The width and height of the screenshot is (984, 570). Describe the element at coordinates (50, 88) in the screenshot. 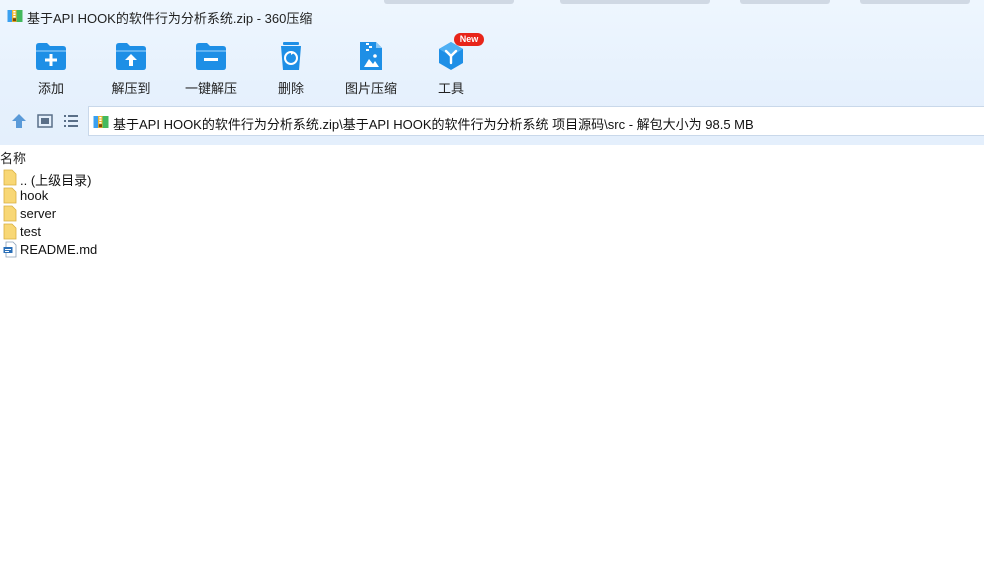

I see `add-label: 添加` at that location.